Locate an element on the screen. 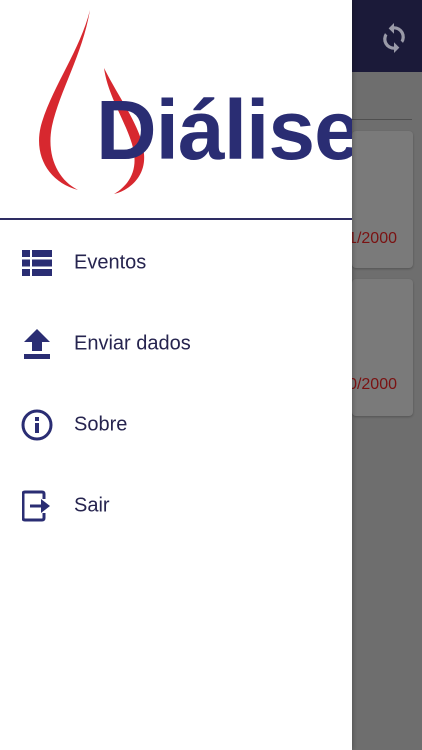  event-card: 0/2000 is located at coordinates (380, 347).